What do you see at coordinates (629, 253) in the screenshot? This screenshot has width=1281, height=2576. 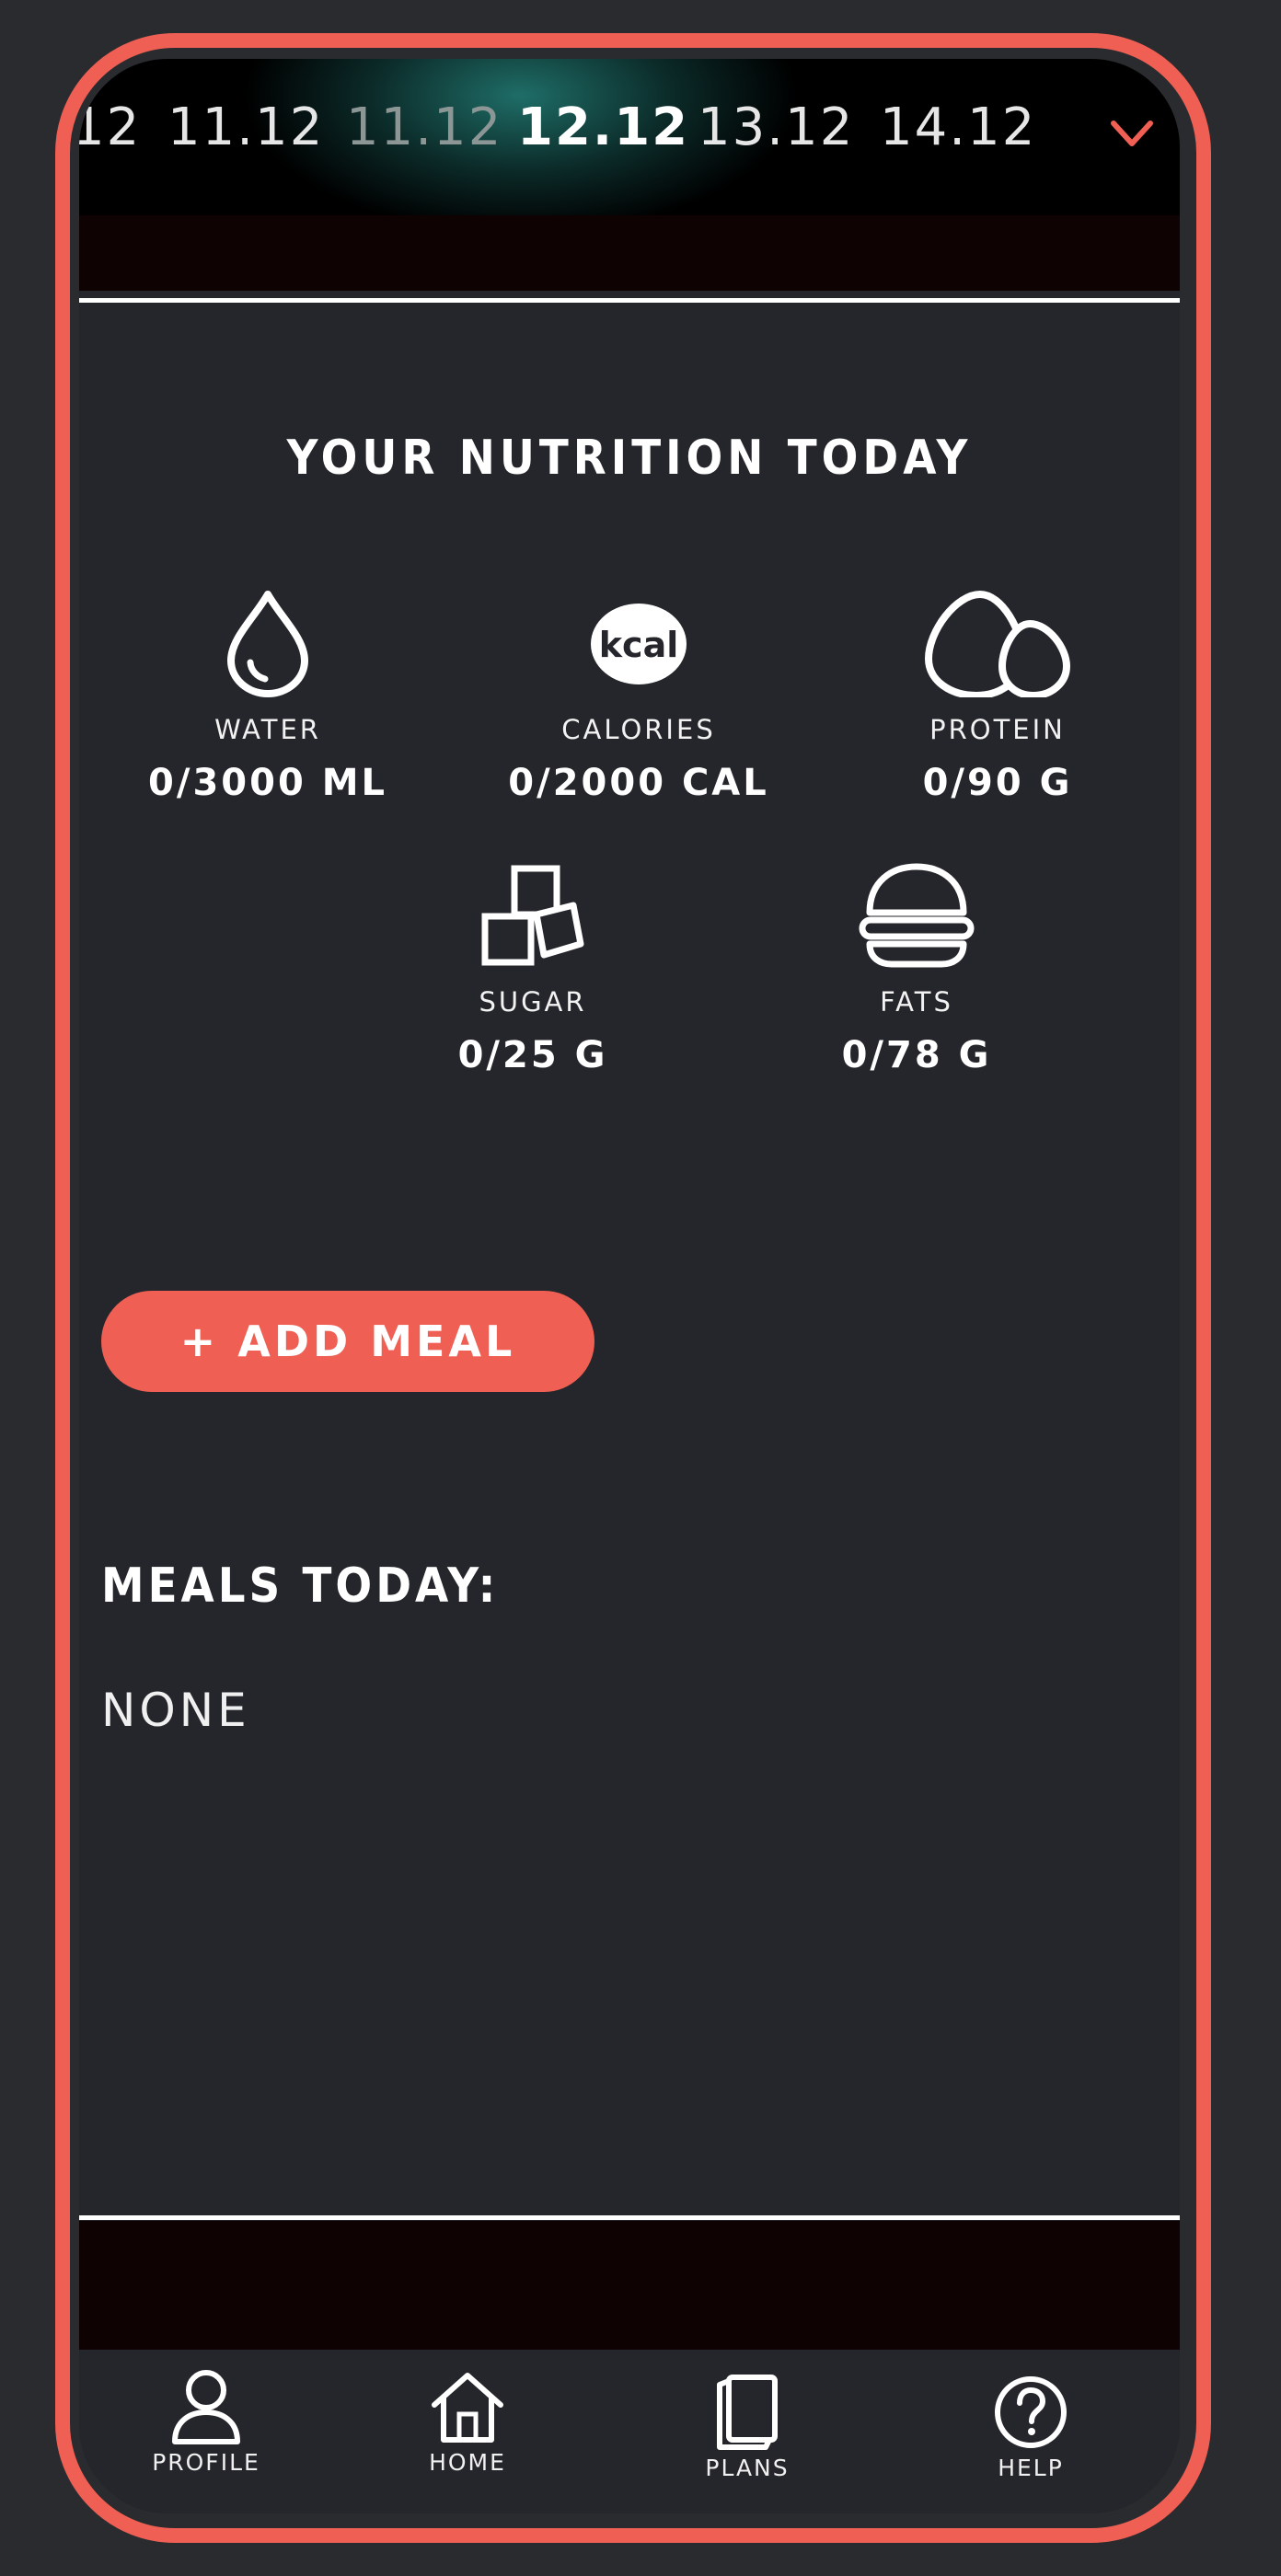 I see `header-band` at bounding box center [629, 253].